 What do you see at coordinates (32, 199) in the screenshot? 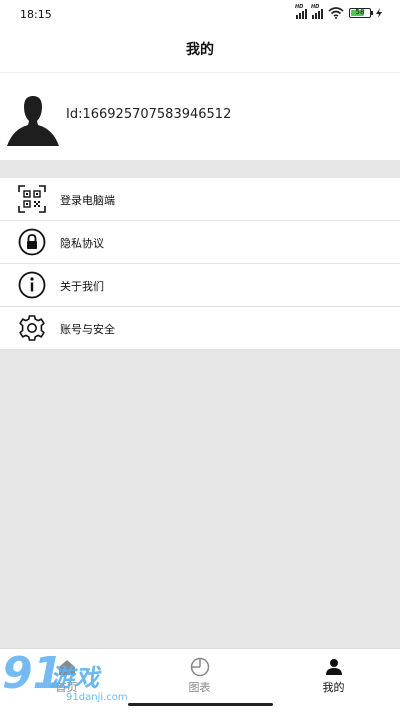
I see `qr-code-icon` at bounding box center [32, 199].